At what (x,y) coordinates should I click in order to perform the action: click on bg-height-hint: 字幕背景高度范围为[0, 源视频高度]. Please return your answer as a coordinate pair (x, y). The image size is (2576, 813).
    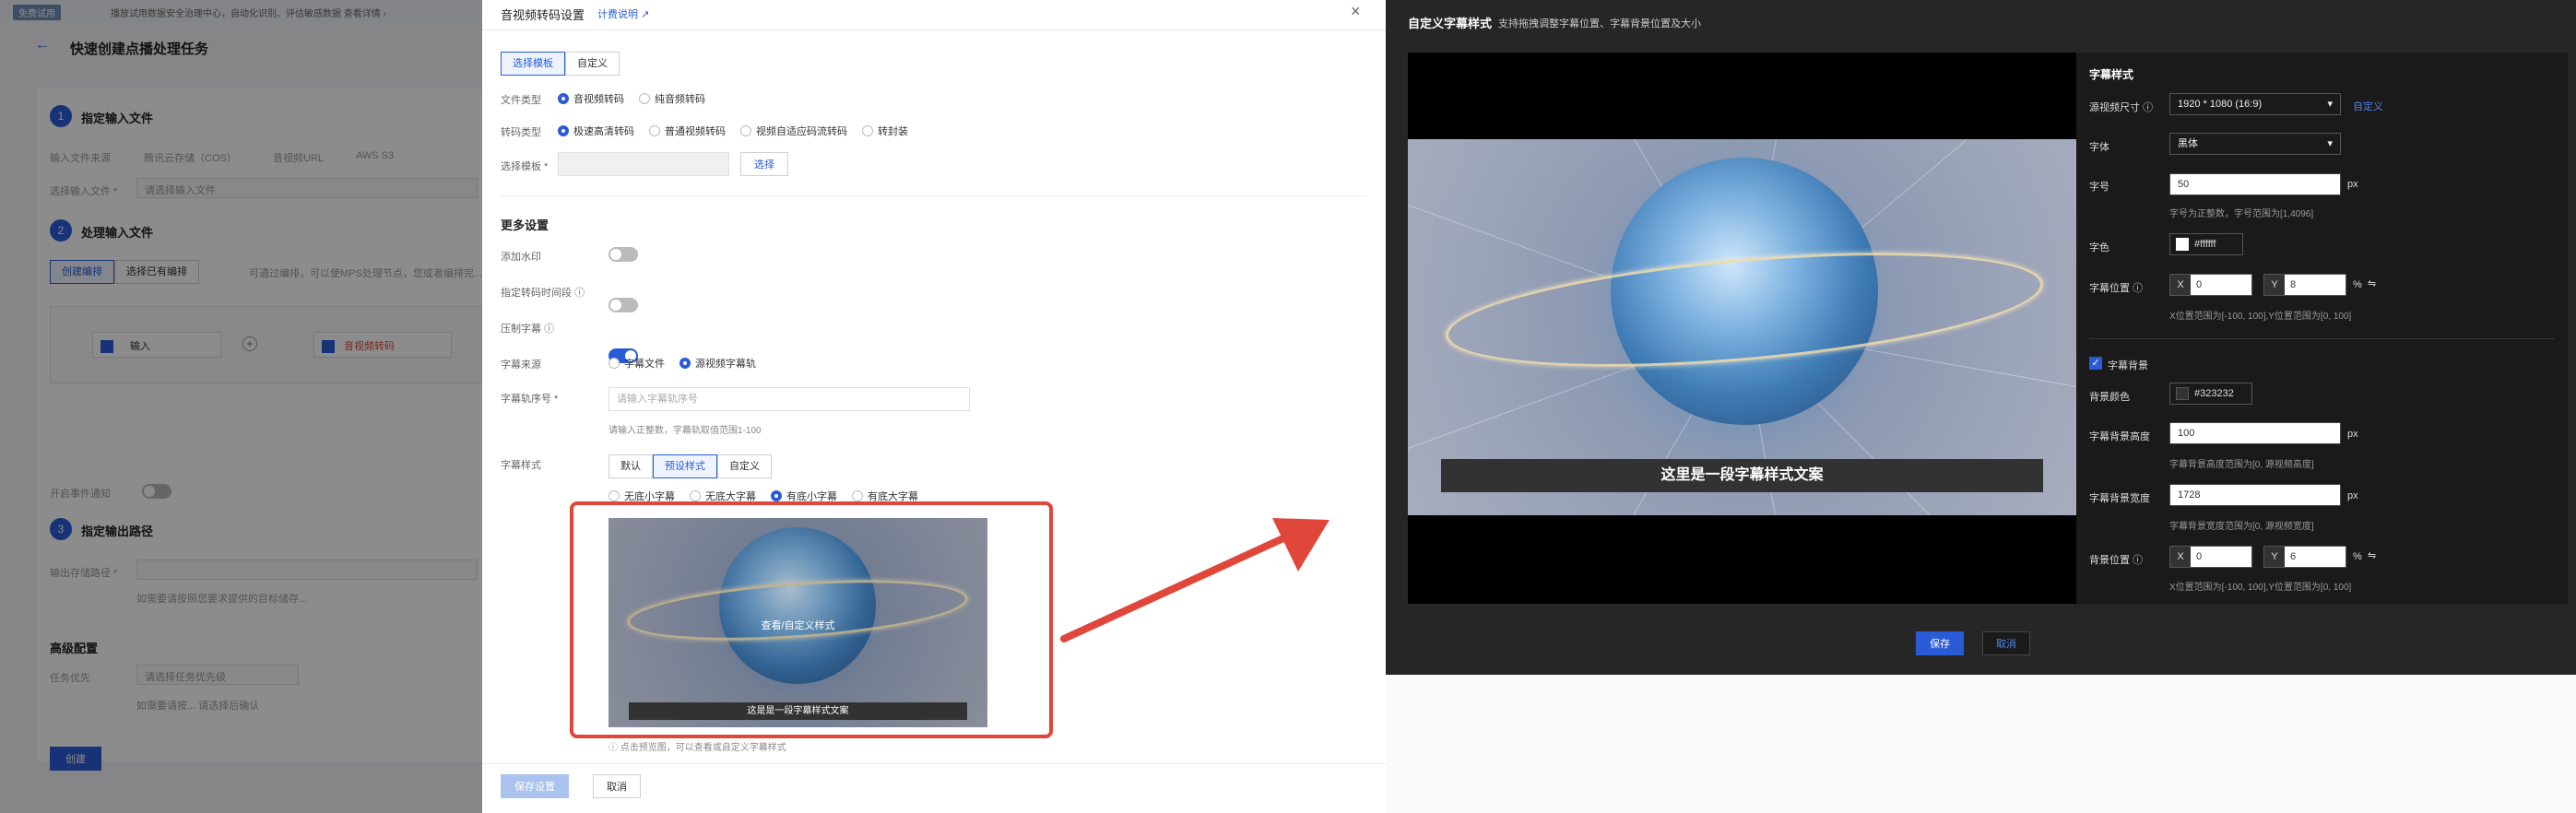
    Looking at the image, I should click on (2241, 465).